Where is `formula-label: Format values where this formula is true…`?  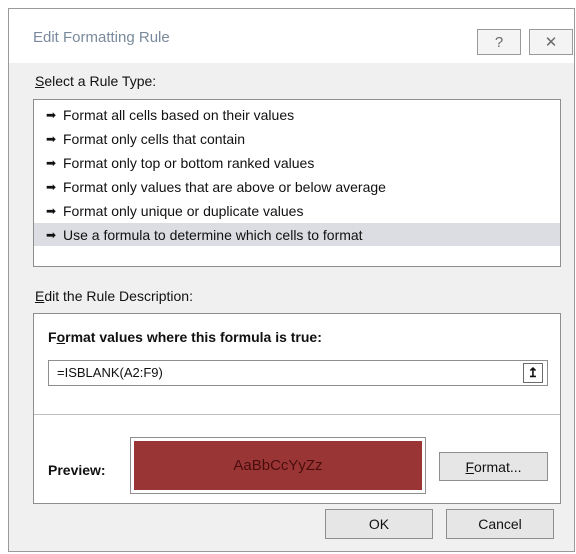
formula-label: Format values where this formula is true… is located at coordinates (185, 337).